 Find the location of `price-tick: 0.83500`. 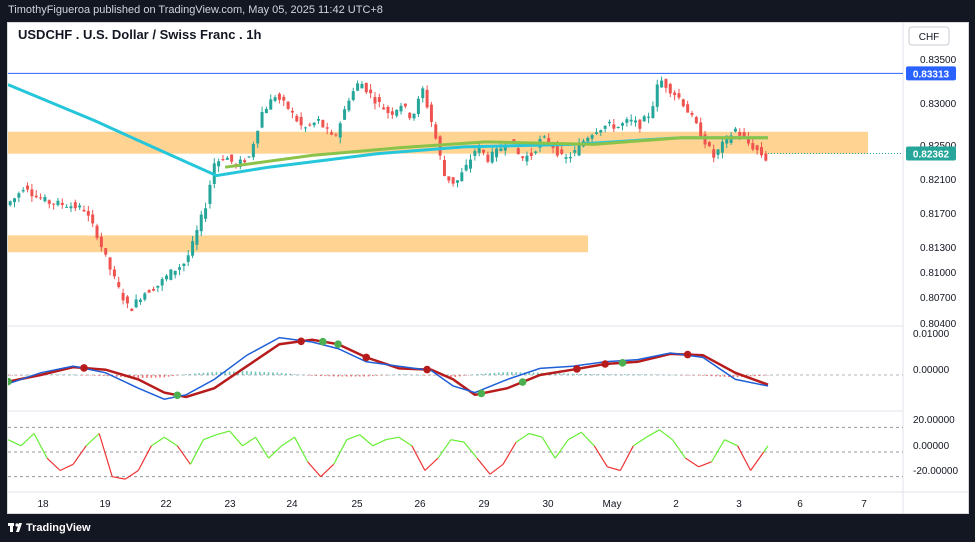

price-tick: 0.83500 is located at coordinates (938, 60).